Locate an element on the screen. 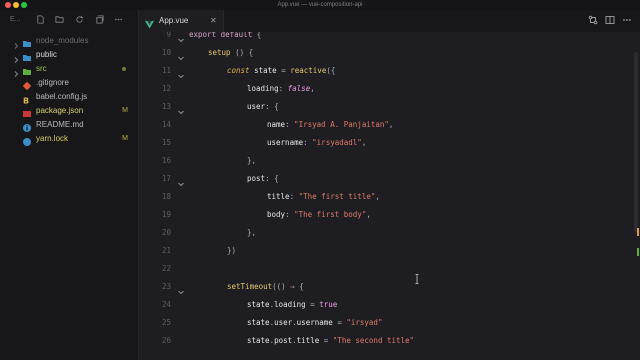  line-number: 13 is located at coordinates (166, 106).